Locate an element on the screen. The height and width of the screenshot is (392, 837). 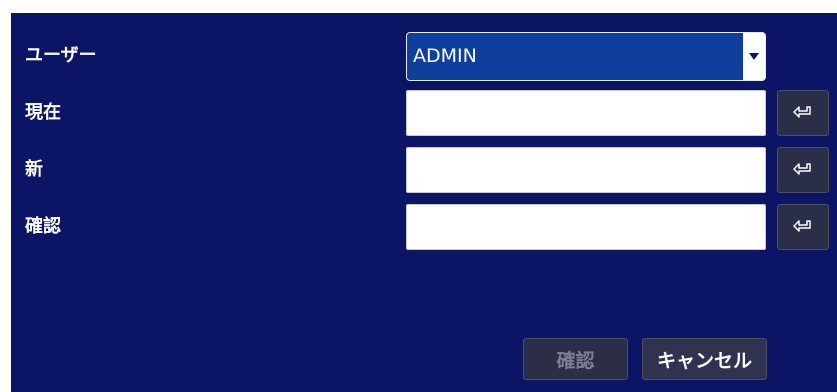
new-password-field is located at coordinates (586, 170).